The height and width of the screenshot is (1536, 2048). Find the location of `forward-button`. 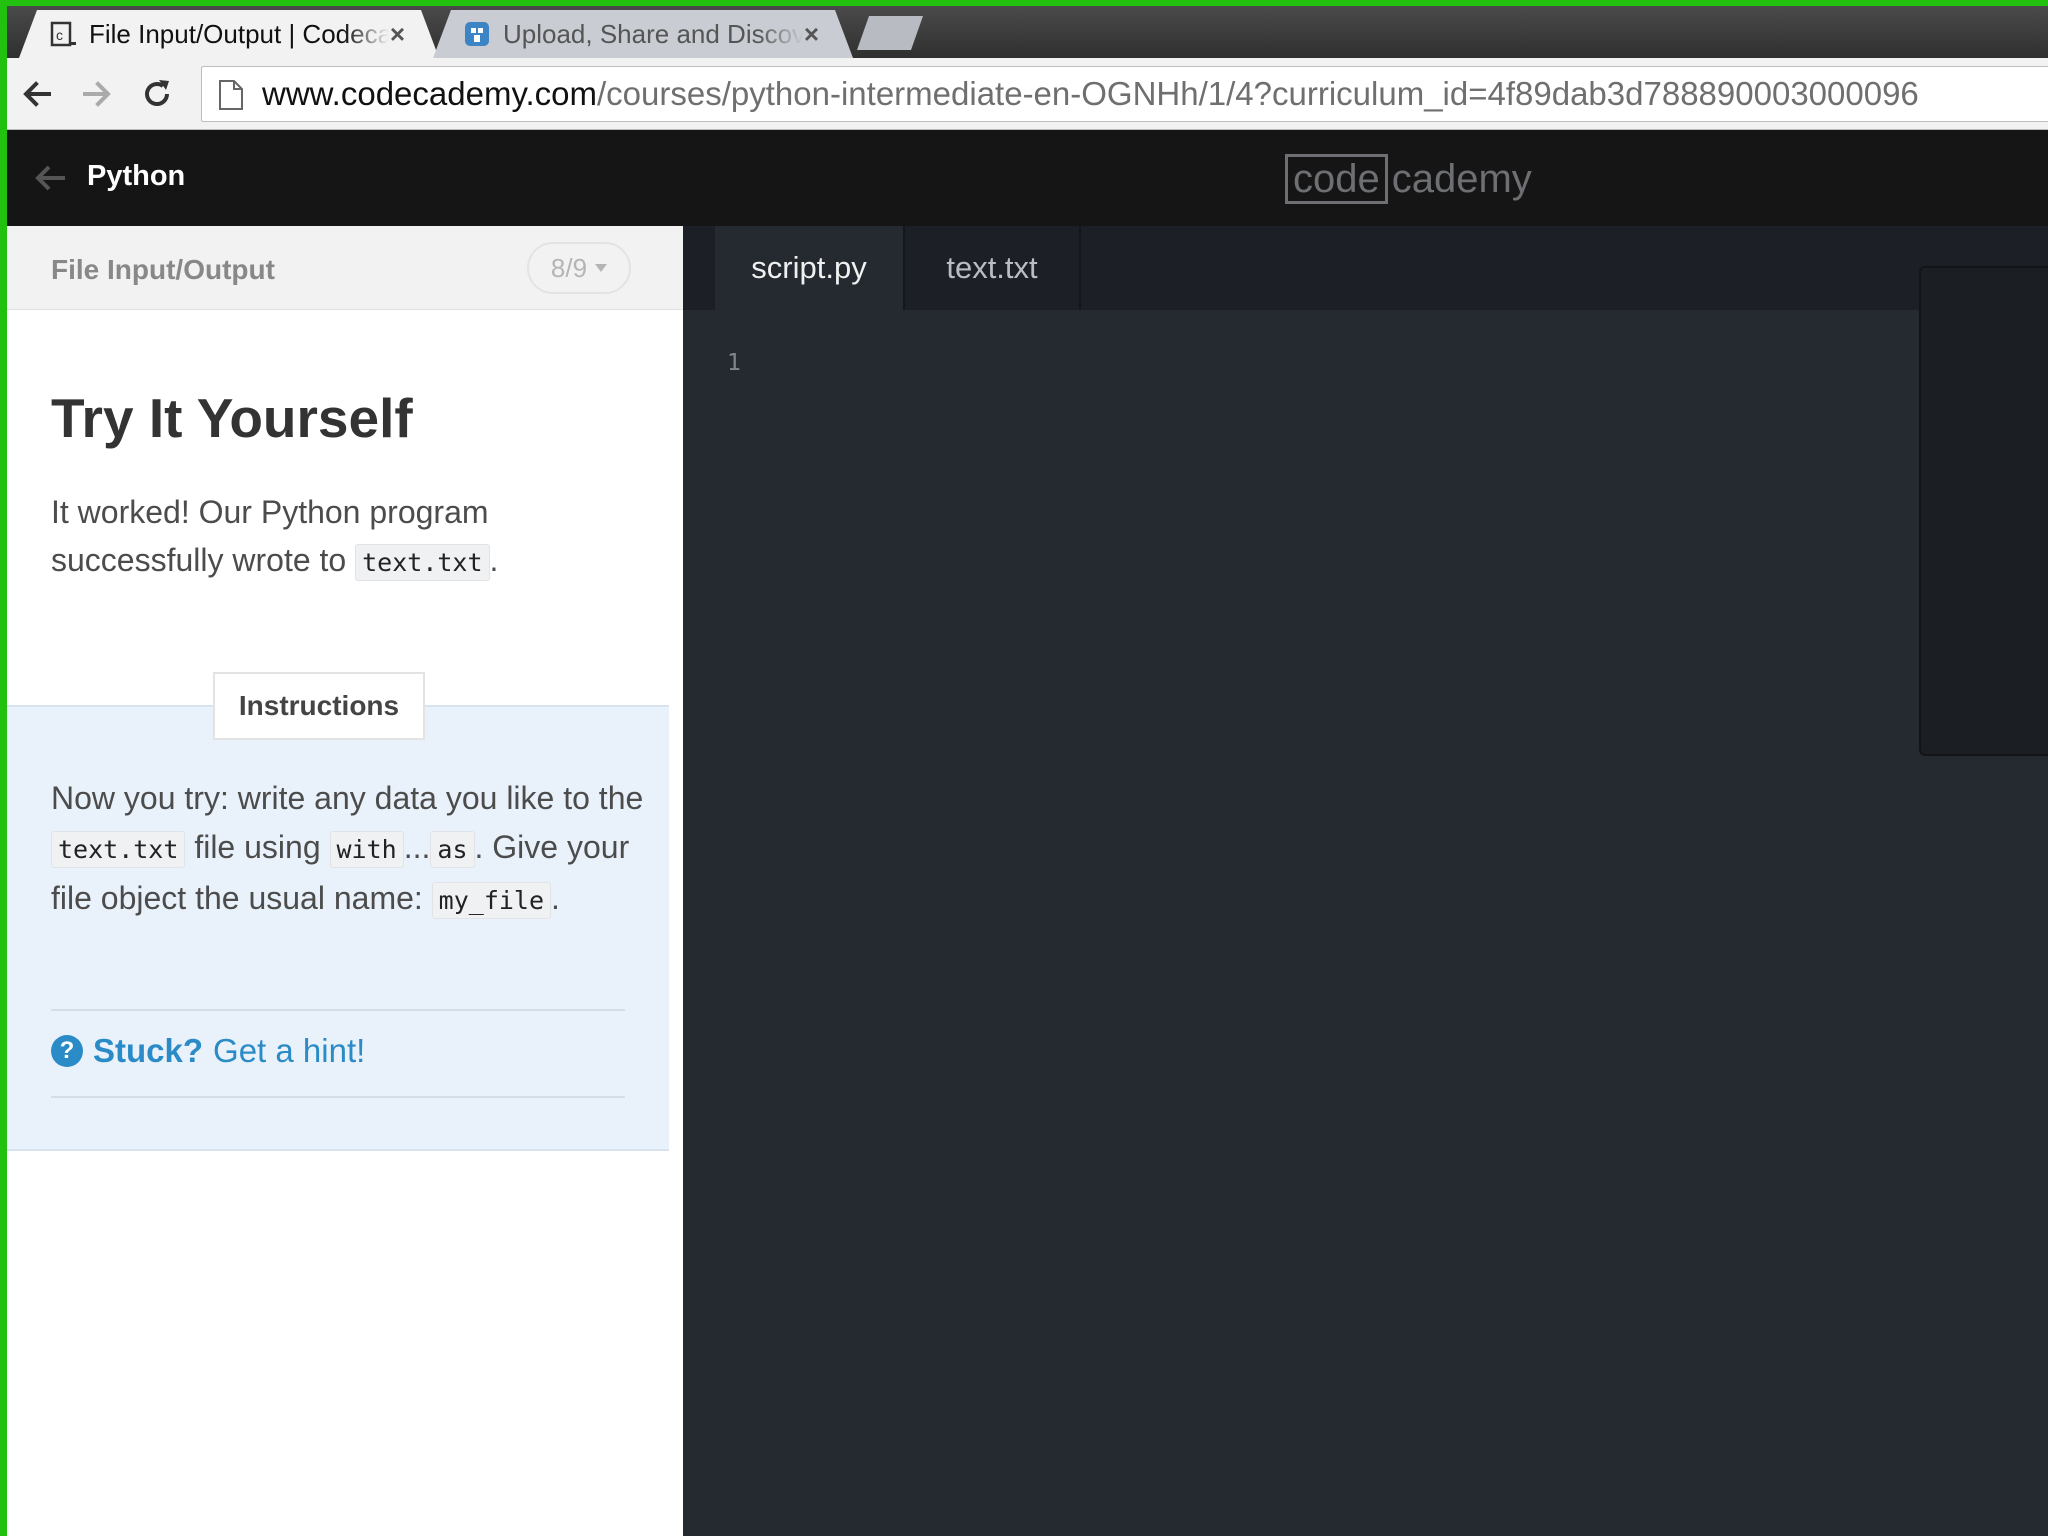

forward-button is located at coordinates (97, 94).